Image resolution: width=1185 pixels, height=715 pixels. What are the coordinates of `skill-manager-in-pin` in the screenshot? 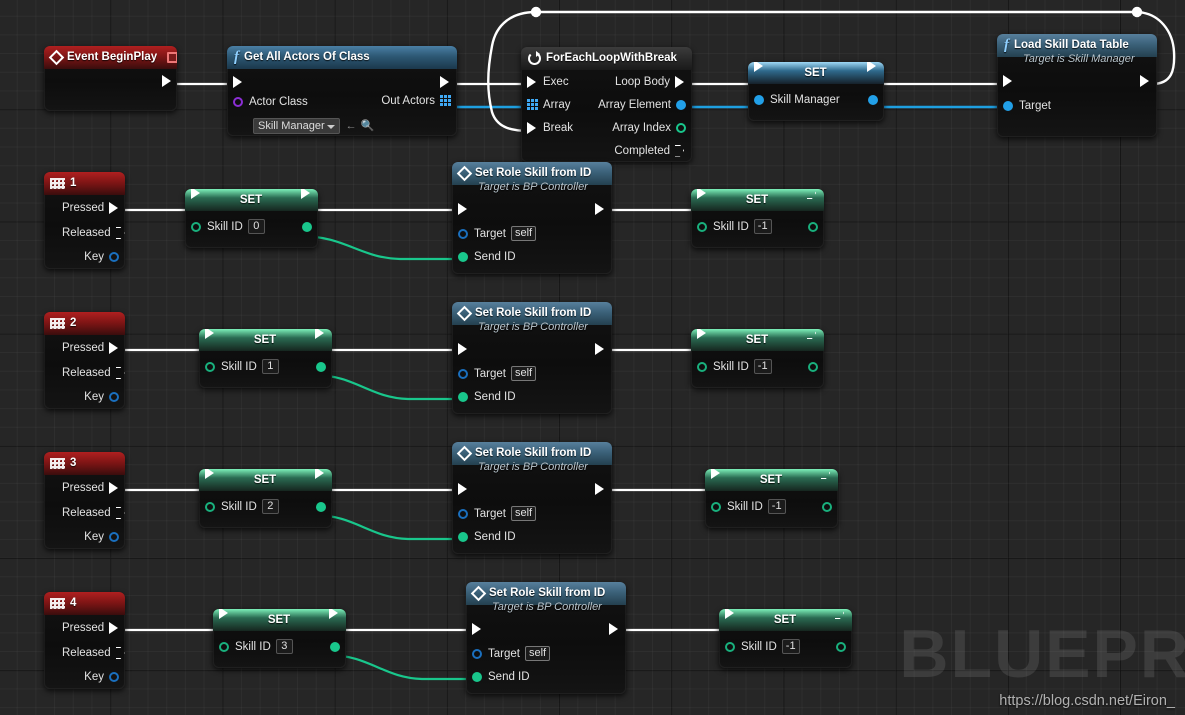 It's located at (759, 99).